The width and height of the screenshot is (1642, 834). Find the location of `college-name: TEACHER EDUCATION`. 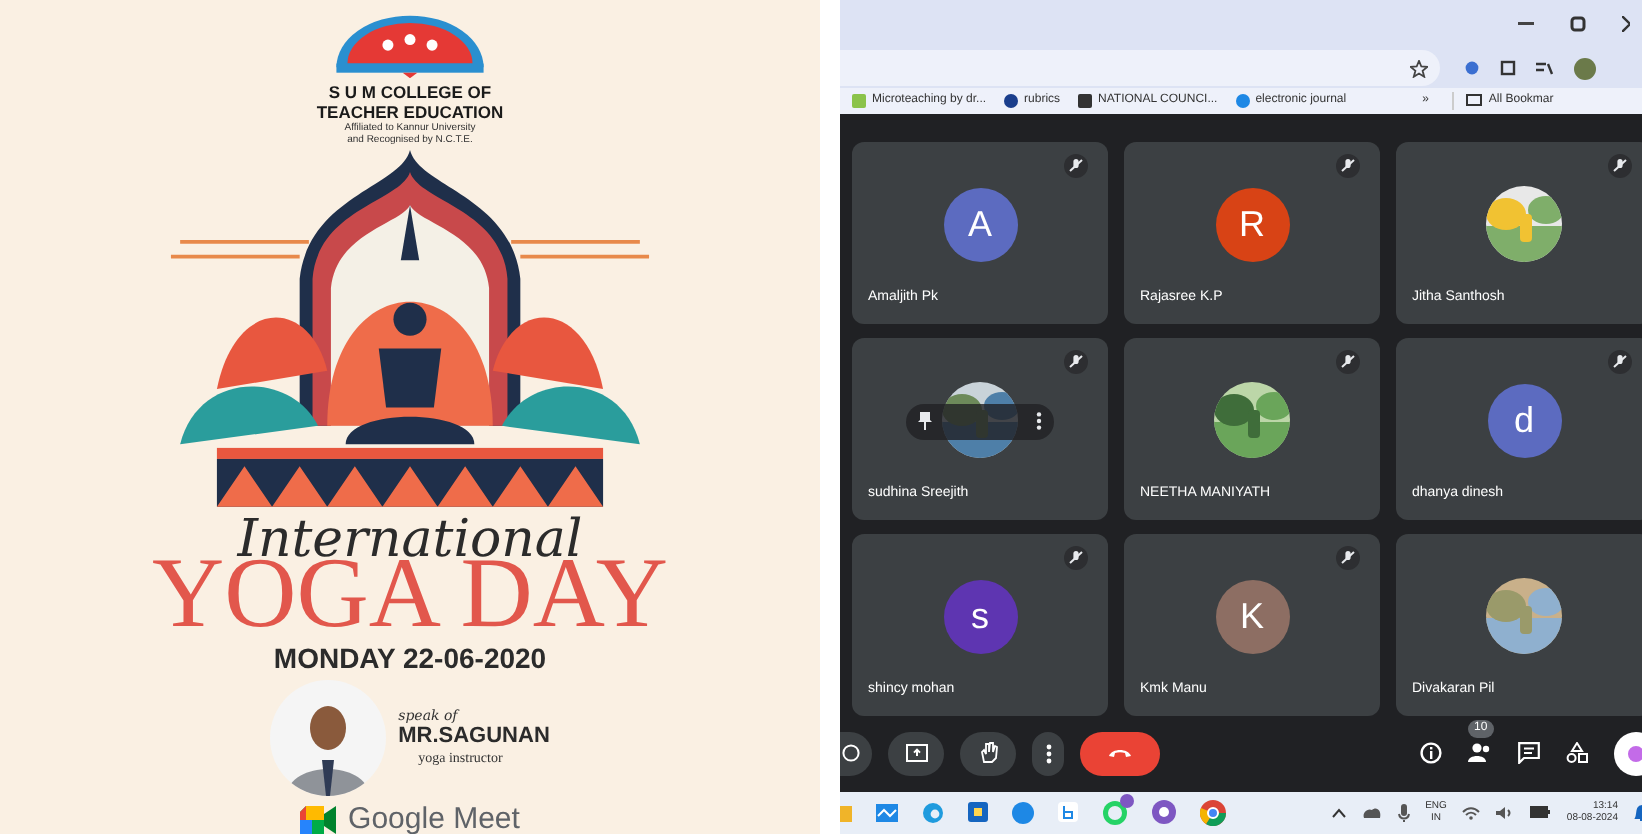

college-name: TEACHER EDUCATION is located at coordinates (410, 112).